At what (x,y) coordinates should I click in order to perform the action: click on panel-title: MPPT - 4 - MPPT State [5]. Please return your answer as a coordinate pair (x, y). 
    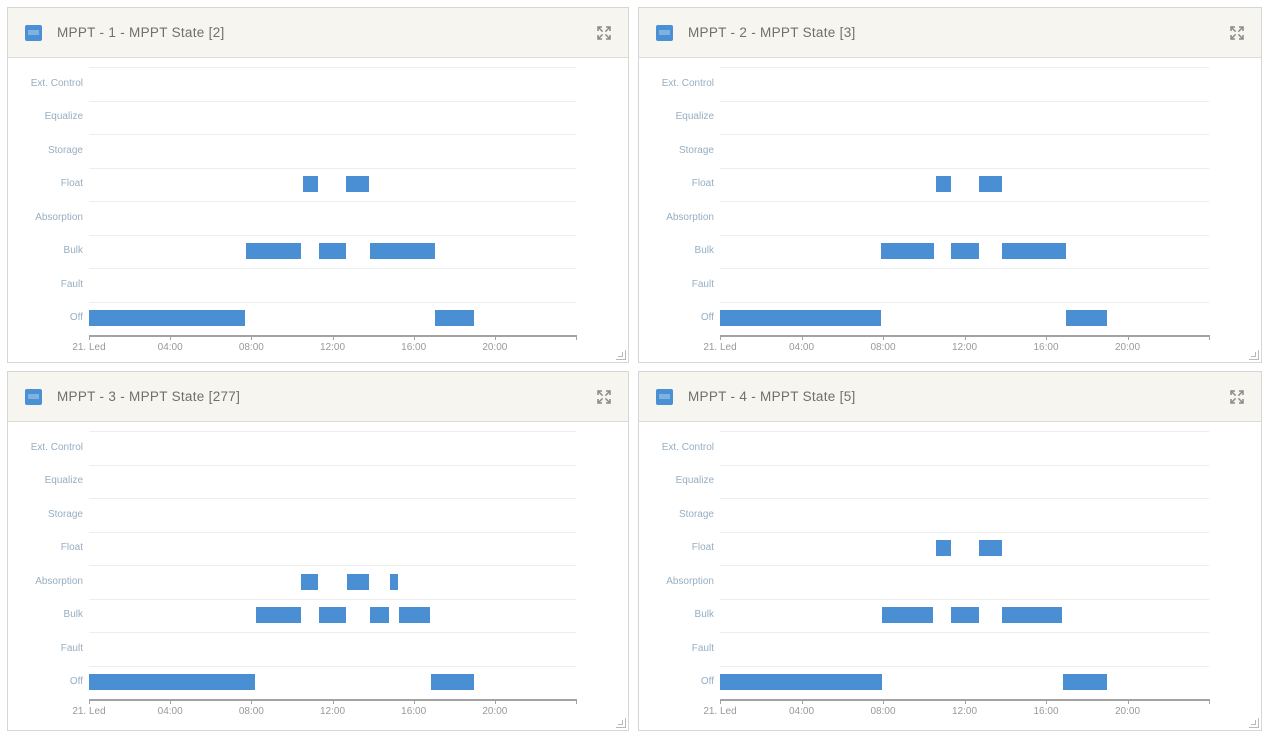
    Looking at the image, I should click on (772, 396).